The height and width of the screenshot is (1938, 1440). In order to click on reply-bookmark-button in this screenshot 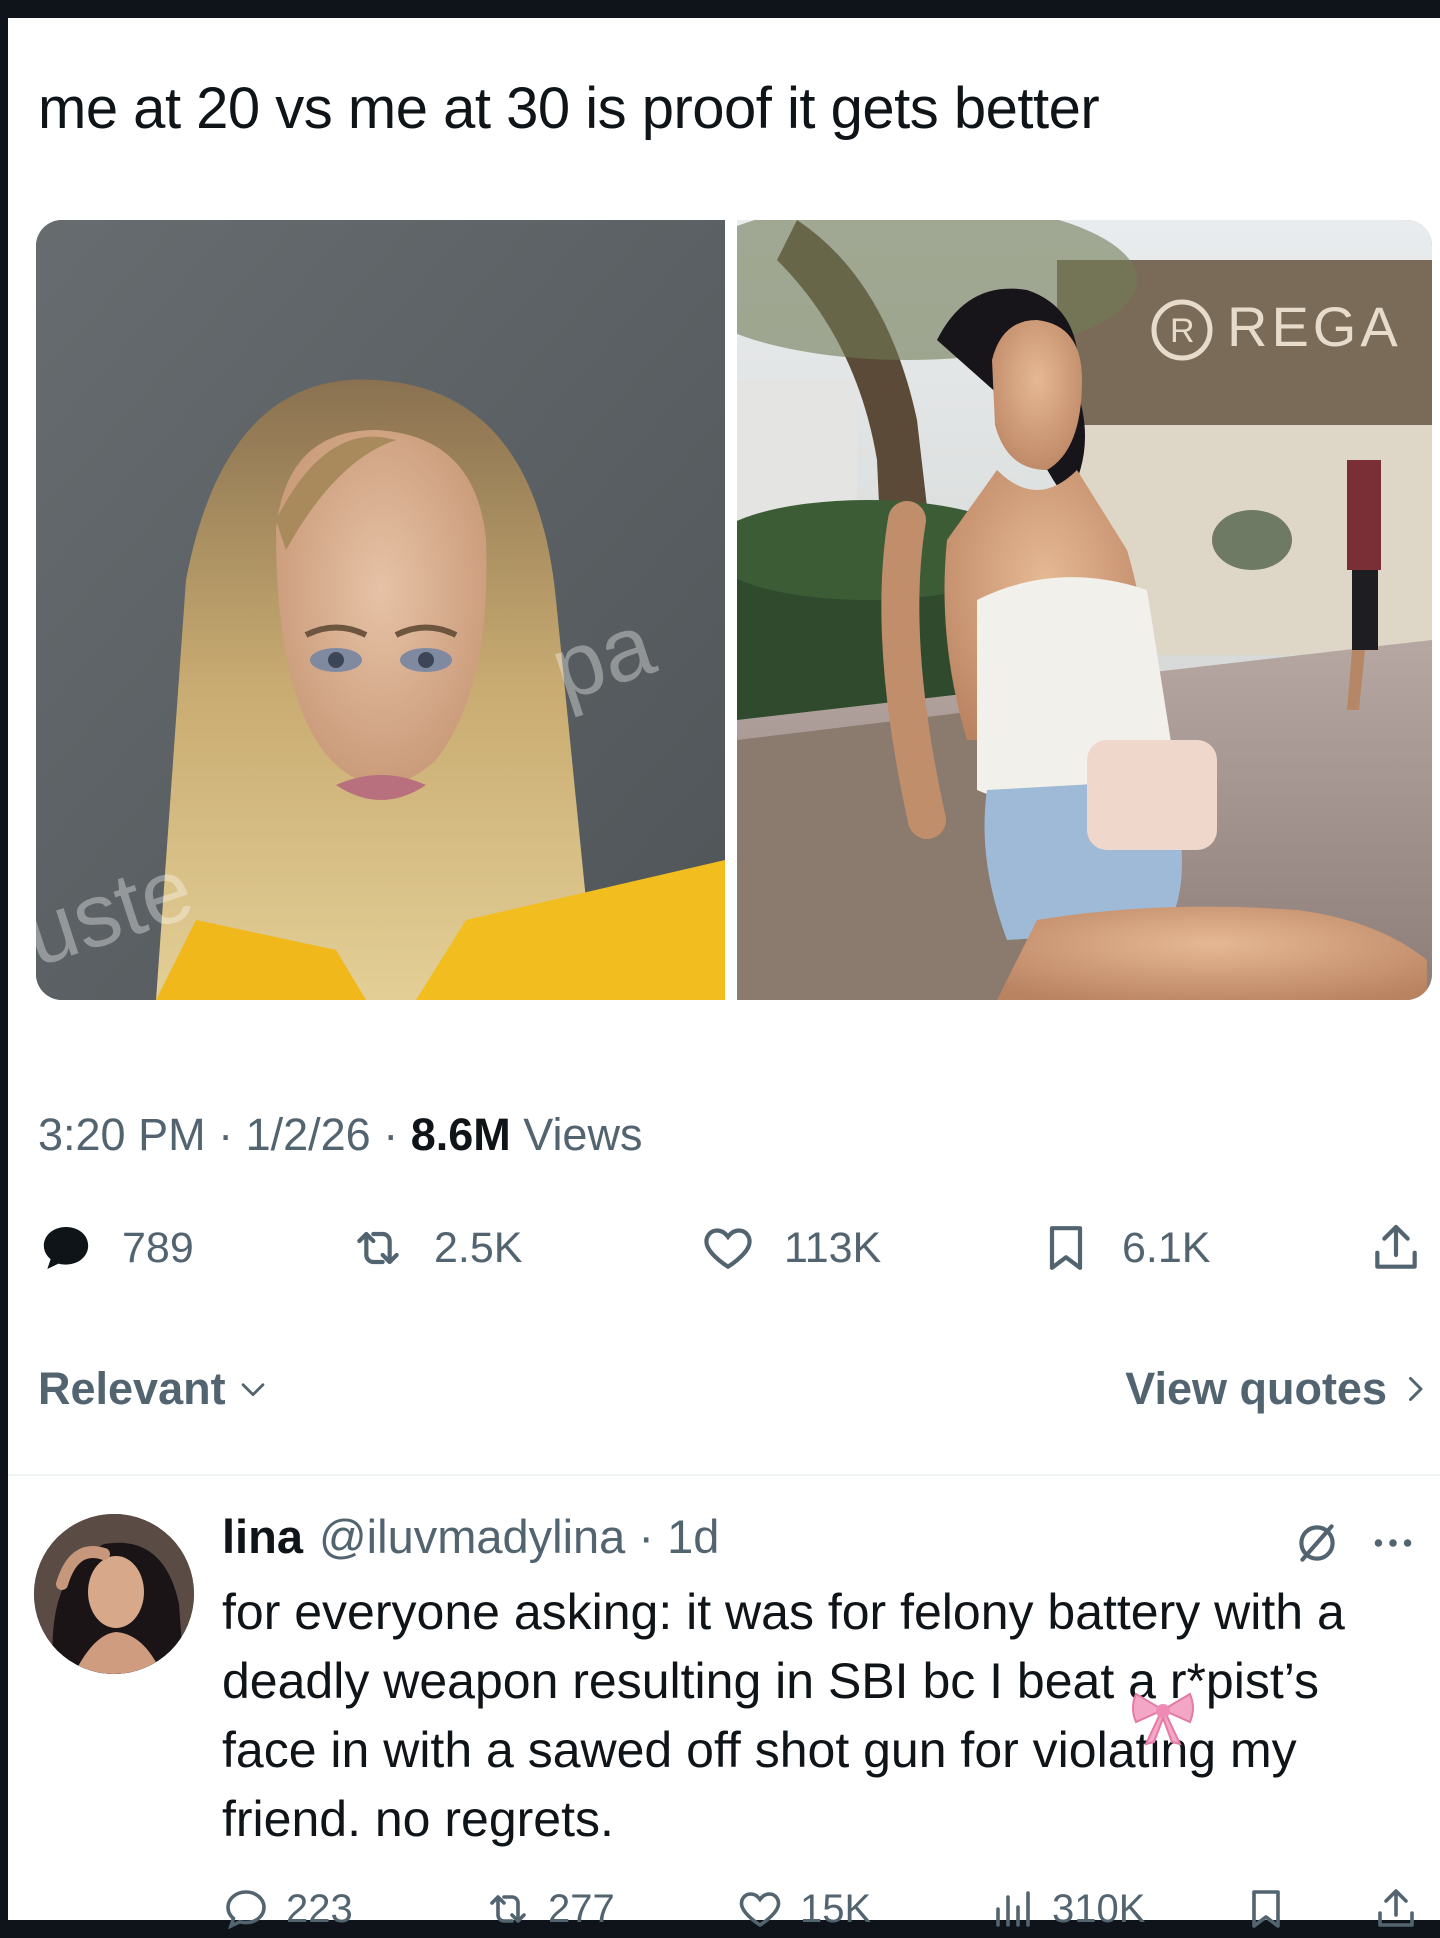, I will do `click(1274, 1909)`.